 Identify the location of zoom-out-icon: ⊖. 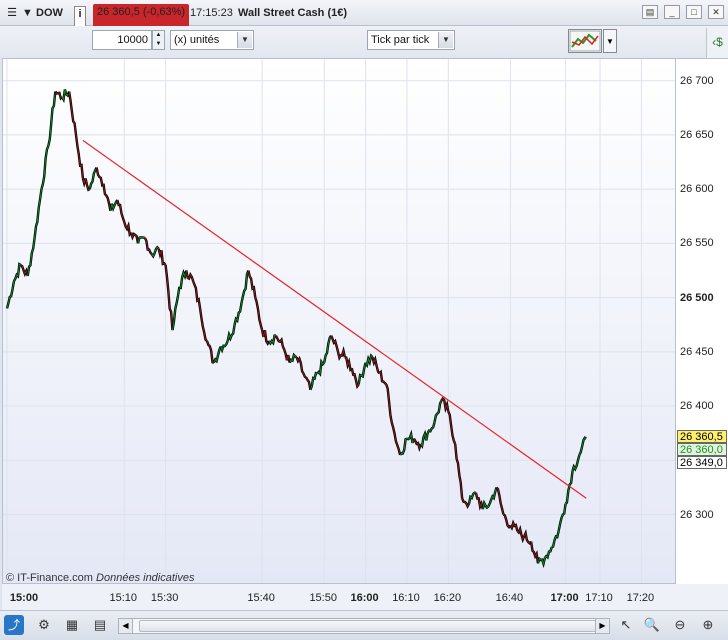
(680, 625).